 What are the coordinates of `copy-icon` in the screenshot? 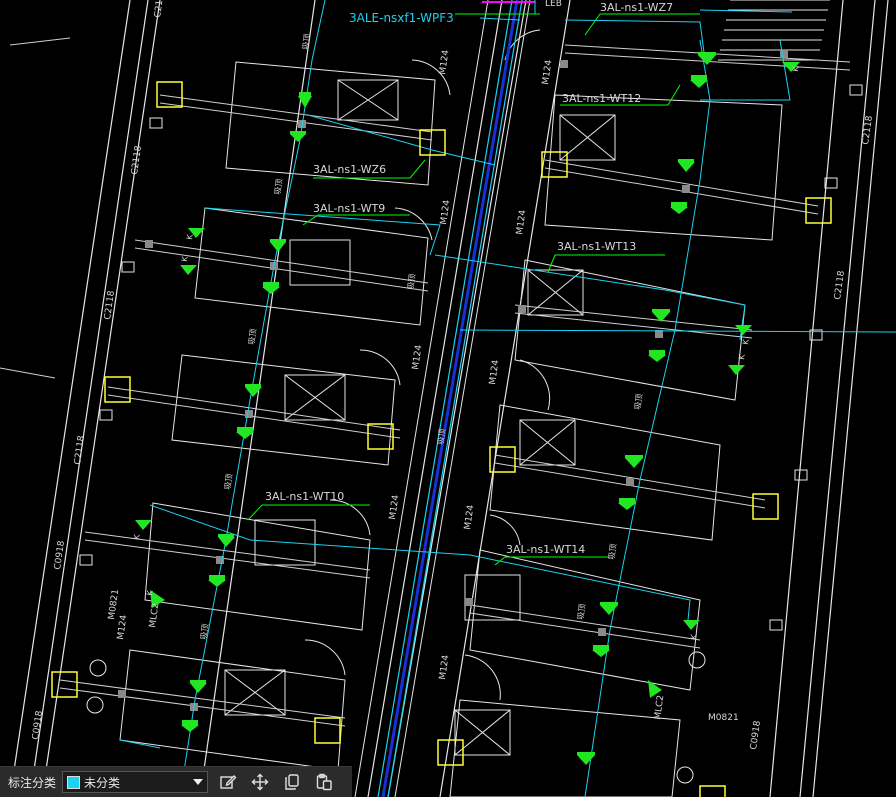 It's located at (292, 782).